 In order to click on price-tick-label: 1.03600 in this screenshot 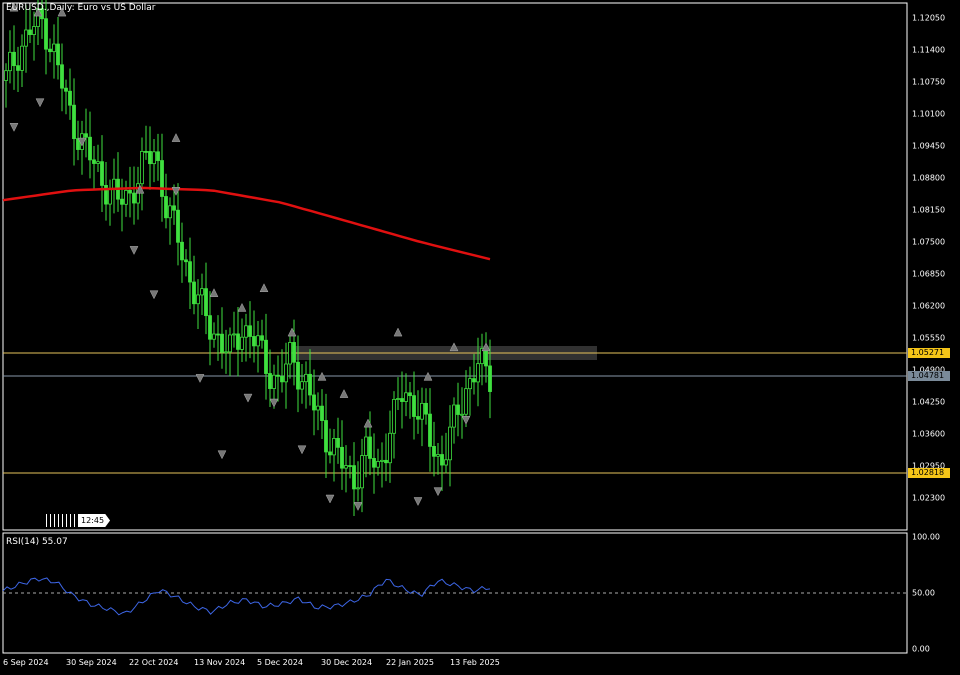, I will do `click(929, 434)`.